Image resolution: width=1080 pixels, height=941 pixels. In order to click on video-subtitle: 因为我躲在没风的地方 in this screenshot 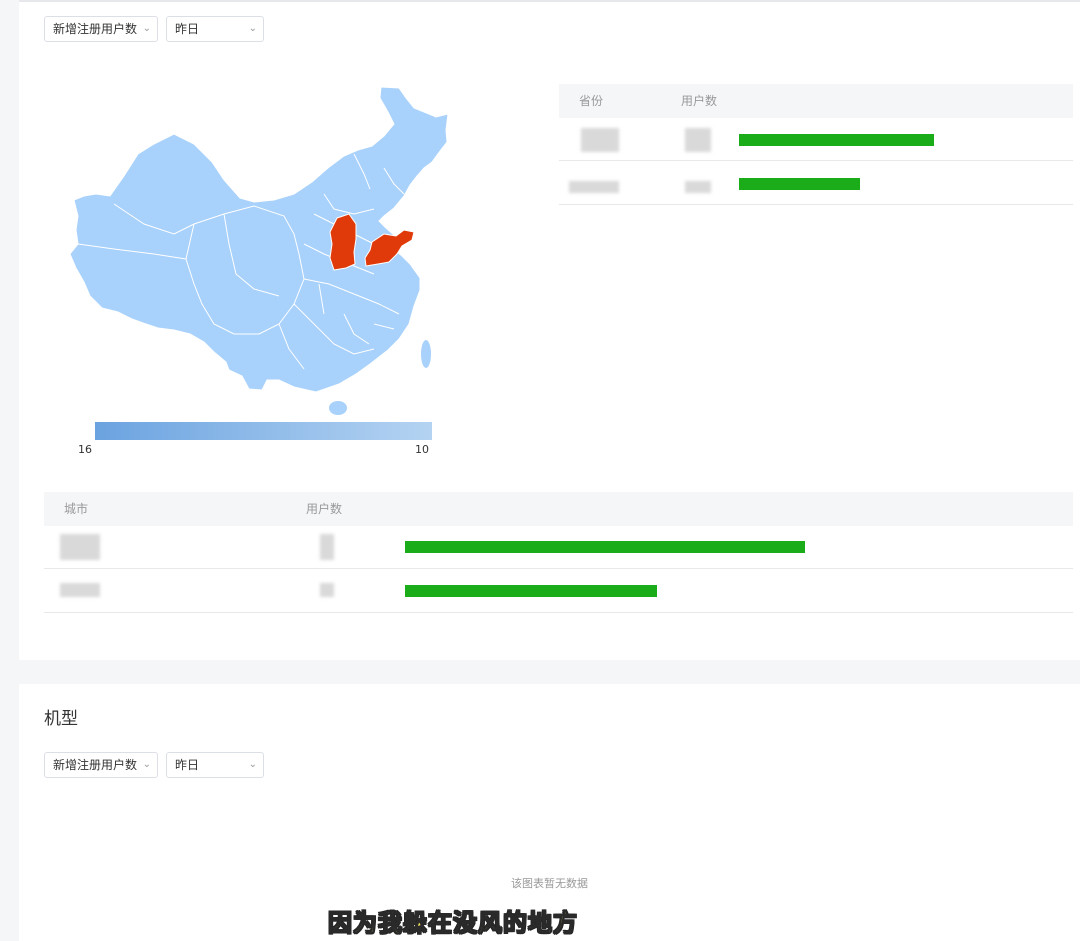, I will do `click(453, 923)`.